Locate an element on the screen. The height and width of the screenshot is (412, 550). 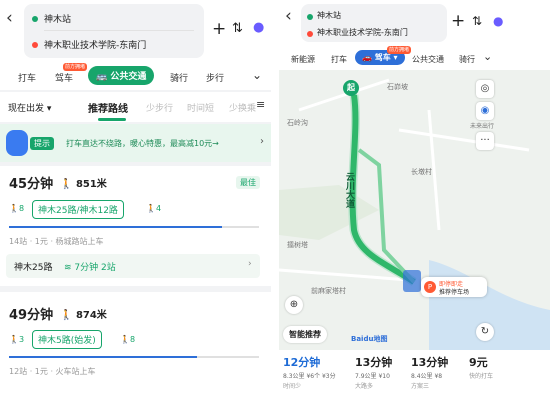
parking-icon: P is located at coordinates (430, 287).